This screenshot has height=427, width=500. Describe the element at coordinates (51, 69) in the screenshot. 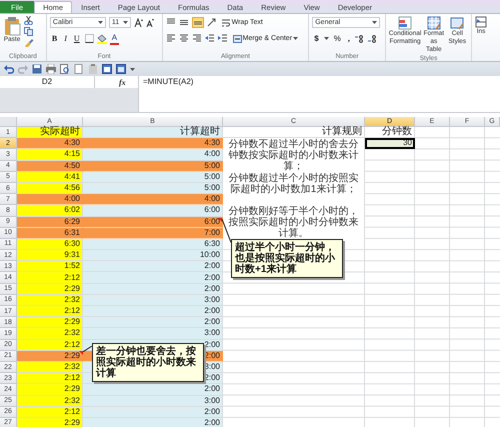

I see `print-icon` at that location.